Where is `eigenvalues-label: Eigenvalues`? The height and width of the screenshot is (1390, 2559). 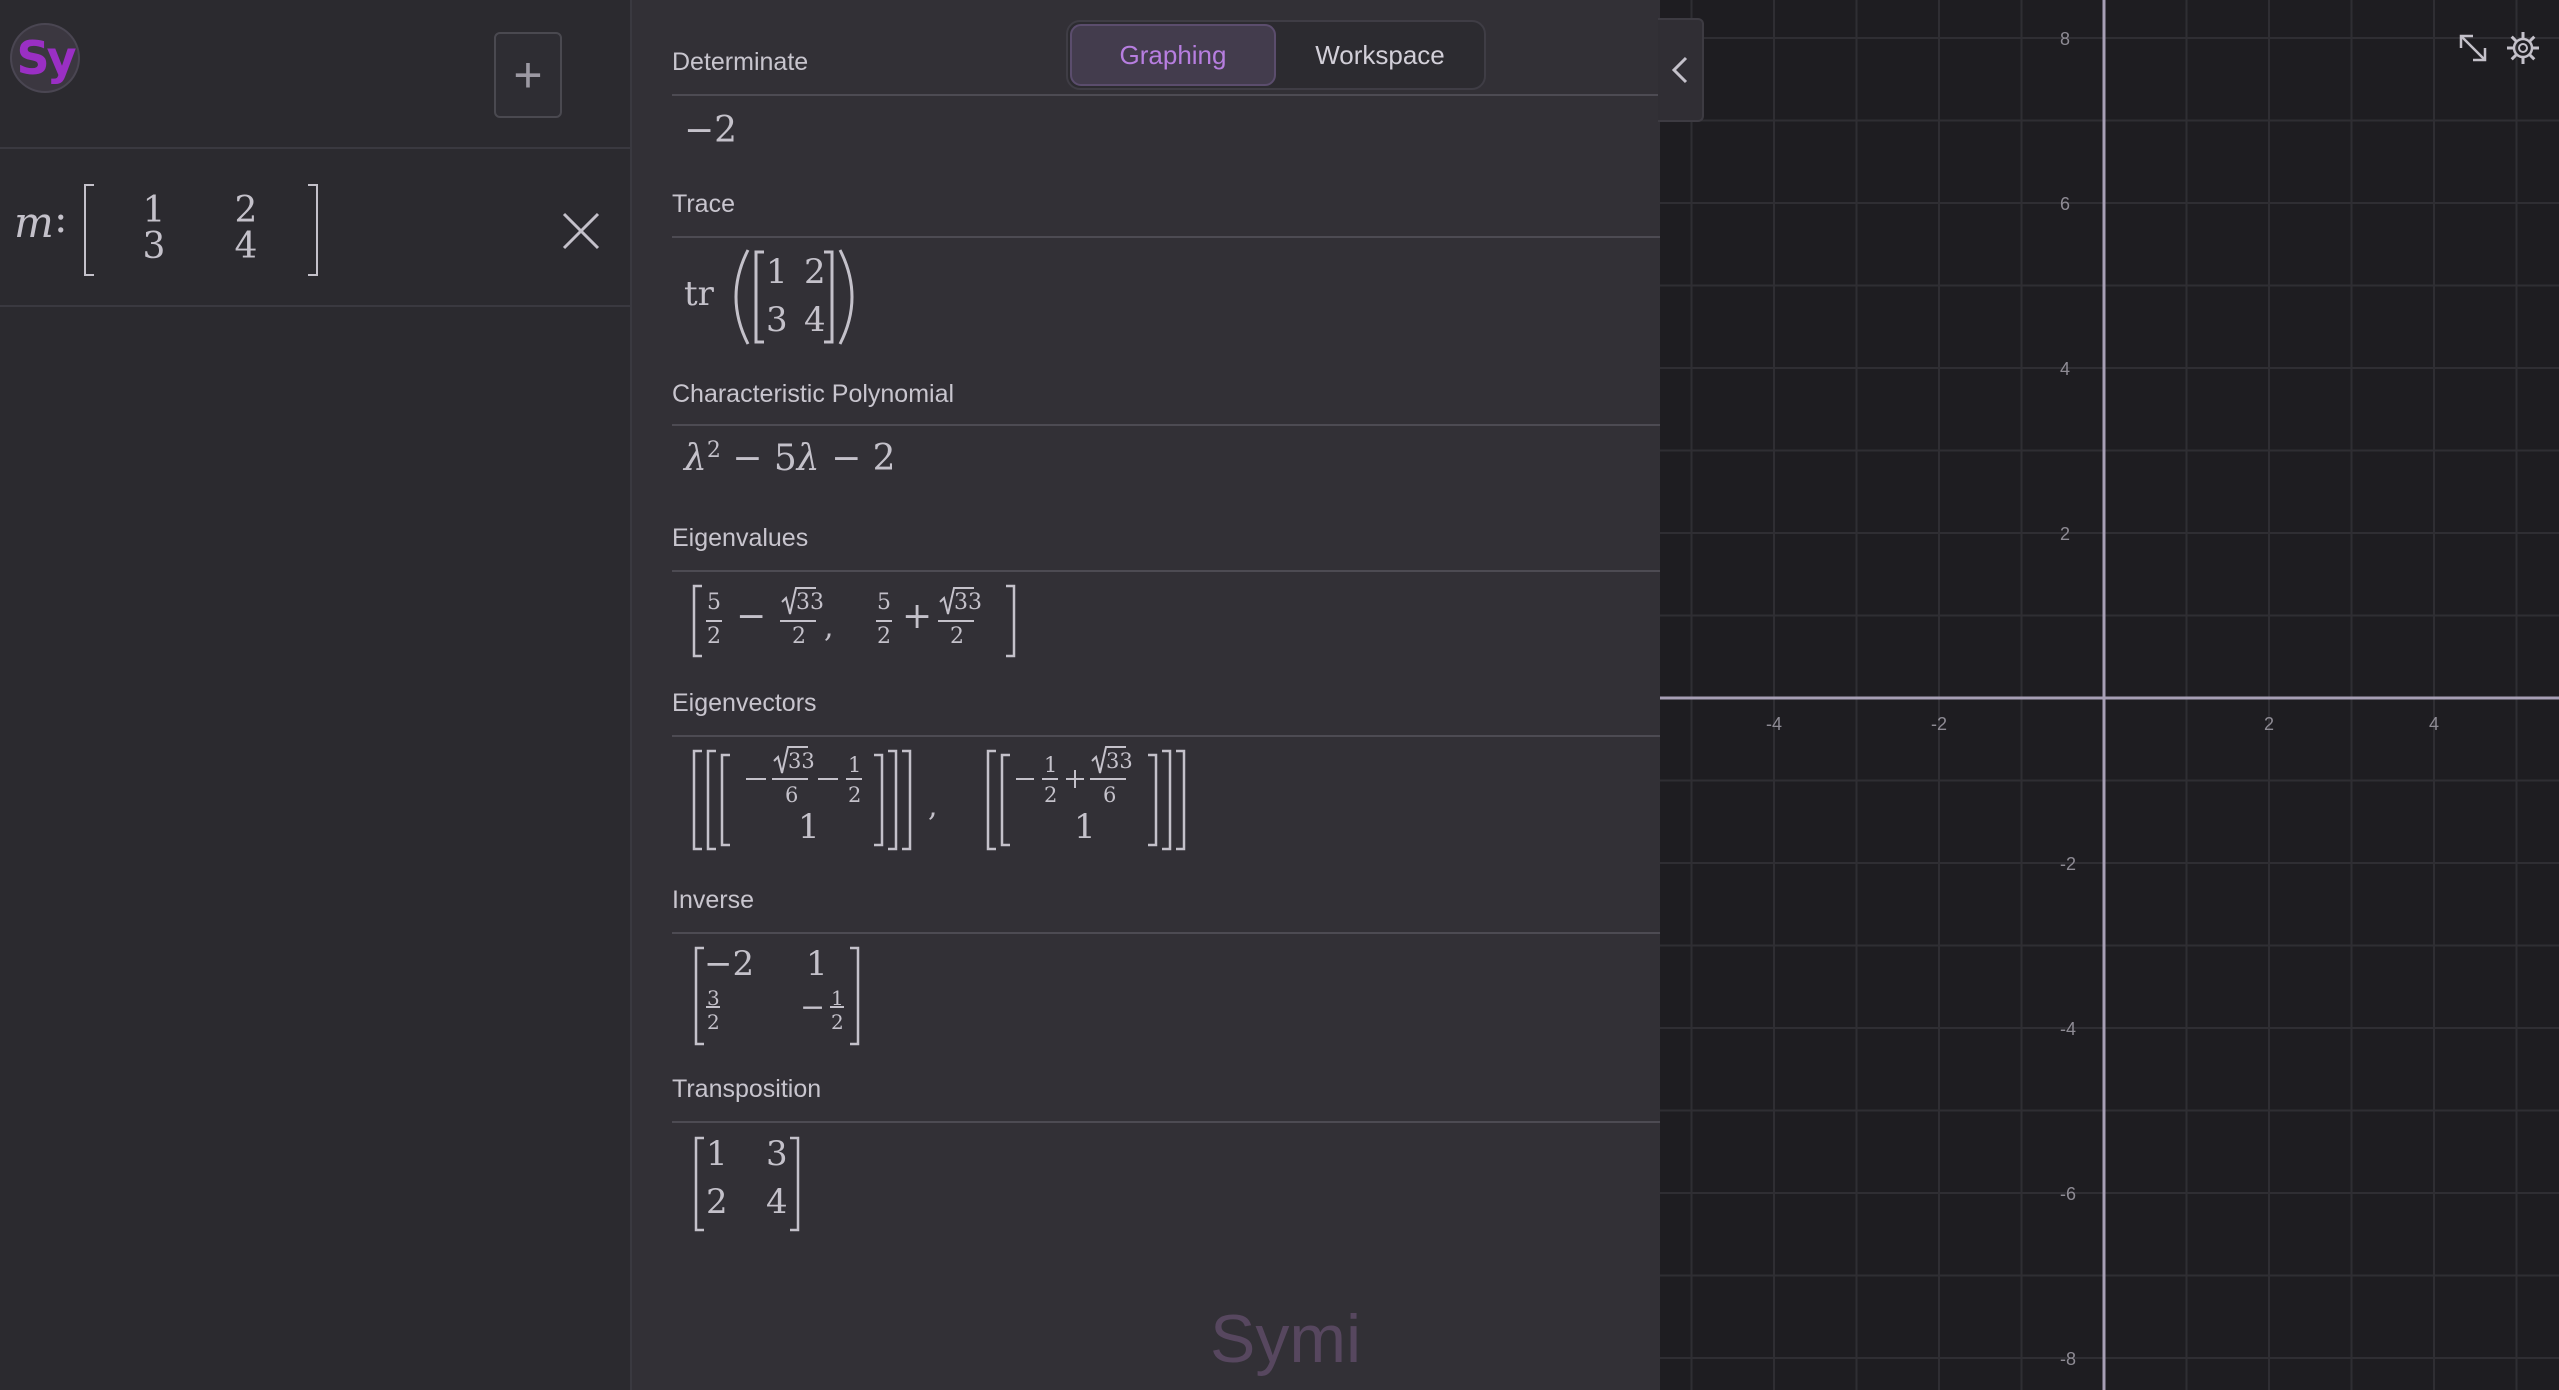
eigenvalues-label: Eigenvalues is located at coordinates (740, 538).